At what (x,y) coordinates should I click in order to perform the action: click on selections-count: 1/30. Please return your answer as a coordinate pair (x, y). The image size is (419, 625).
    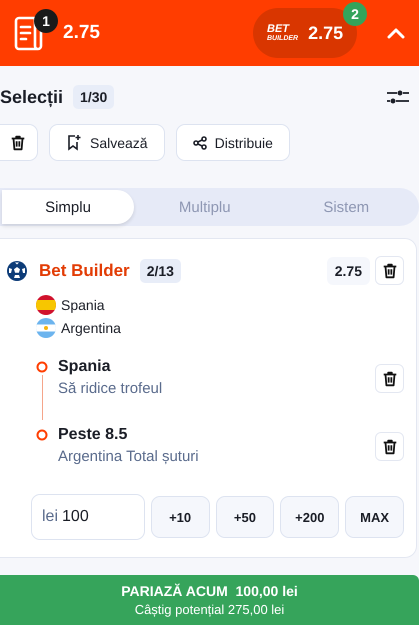
    Looking at the image, I should click on (93, 97).